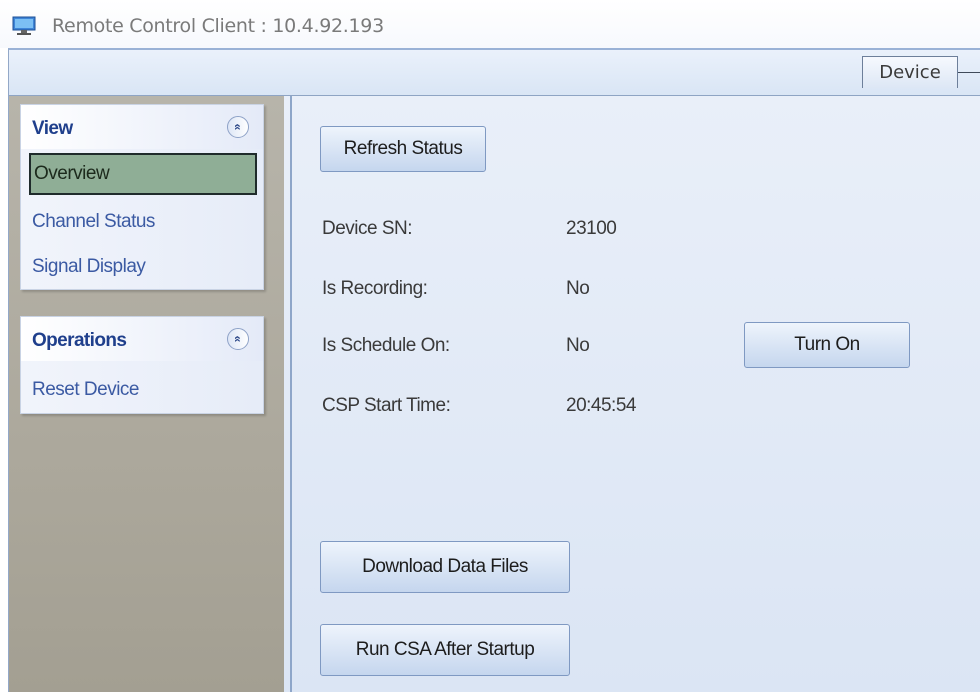 The width and height of the screenshot is (980, 692). I want to click on is-schedule-on-label: Is Schedule On:, so click(386, 345).